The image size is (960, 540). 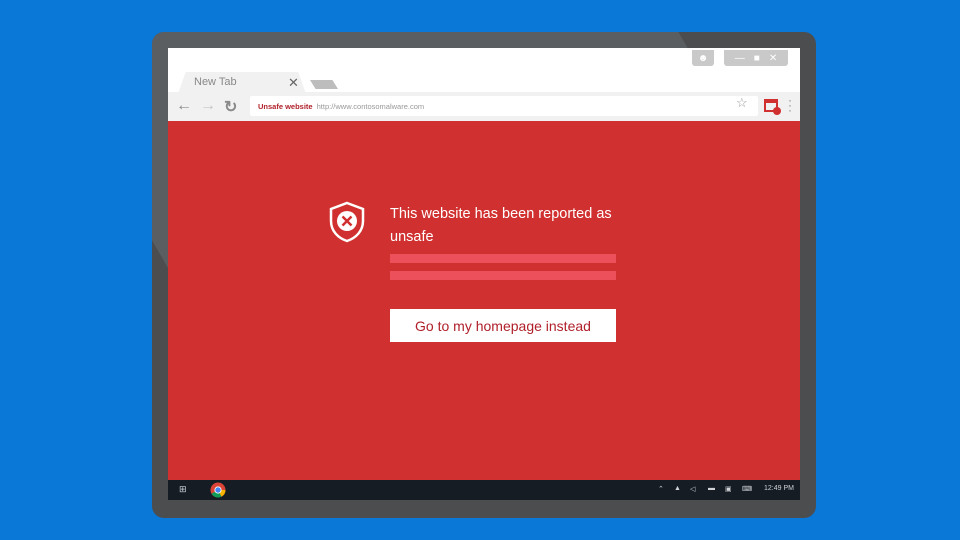 What do you see at coordinates (692, 489) in the screenshot?
I see `volume-icon: ◁` at bounding box center [692, 489].